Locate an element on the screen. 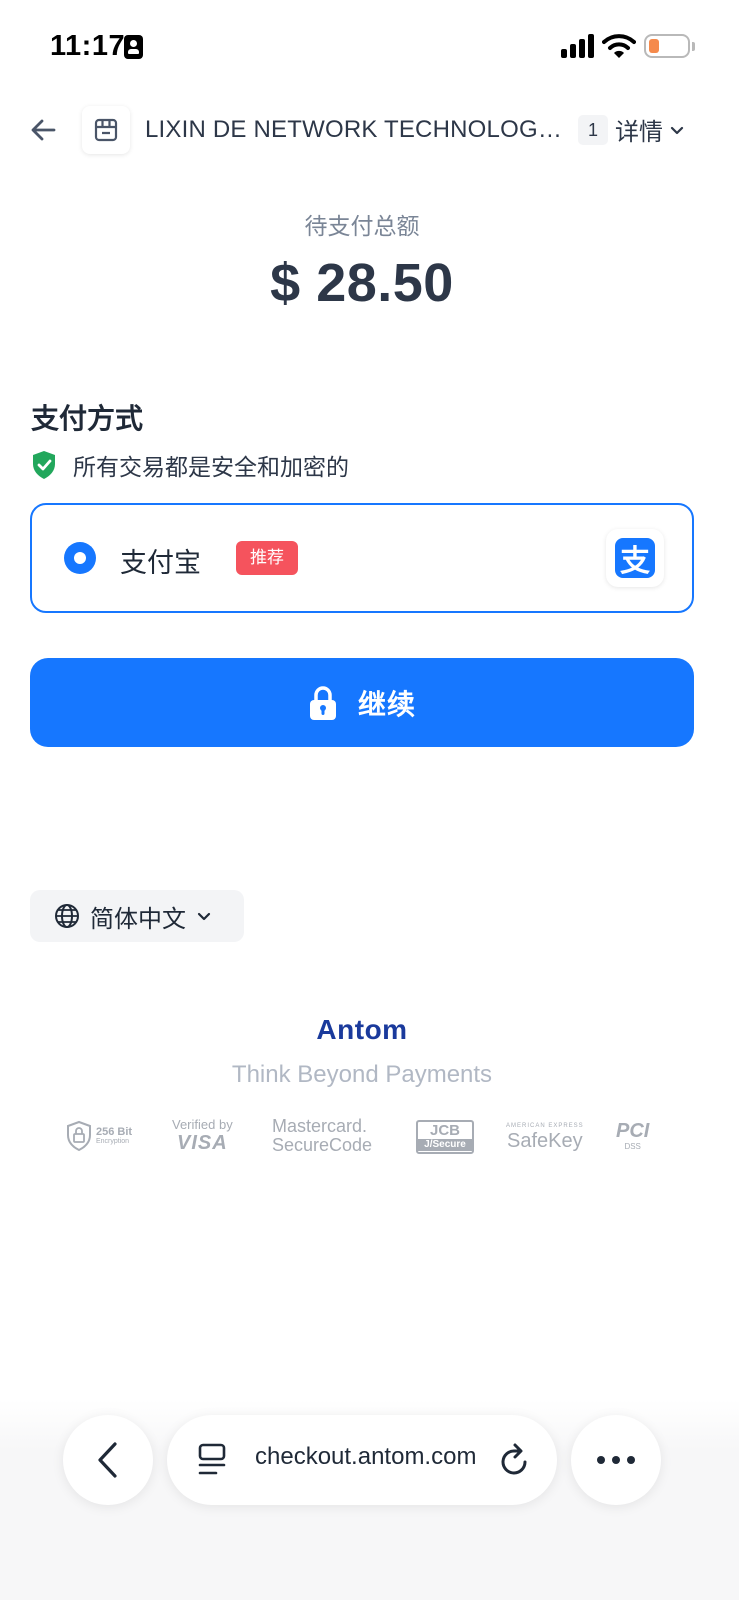 This screenshot has width=739, height=1600. alipay-icon: 支 is located at coordinates (635, 558).